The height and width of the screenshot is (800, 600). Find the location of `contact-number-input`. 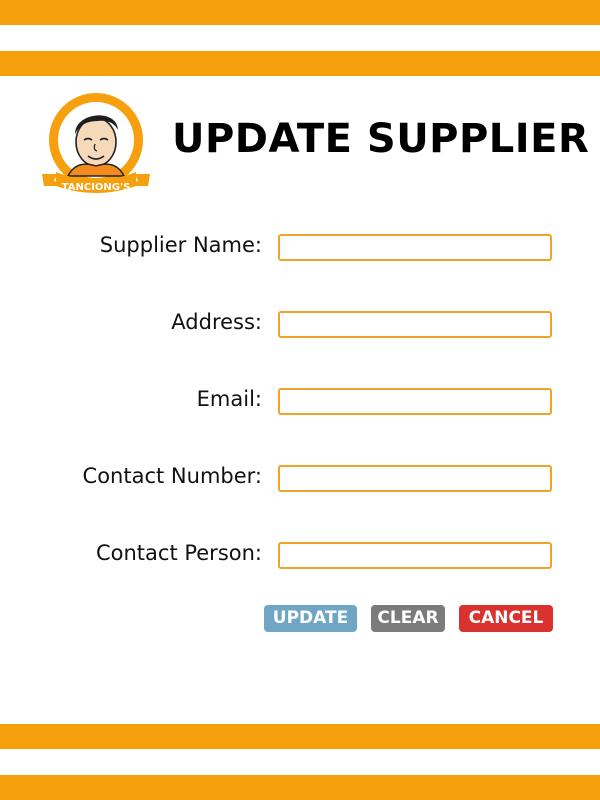

contact-number-input is located at coordinates (415, 478).